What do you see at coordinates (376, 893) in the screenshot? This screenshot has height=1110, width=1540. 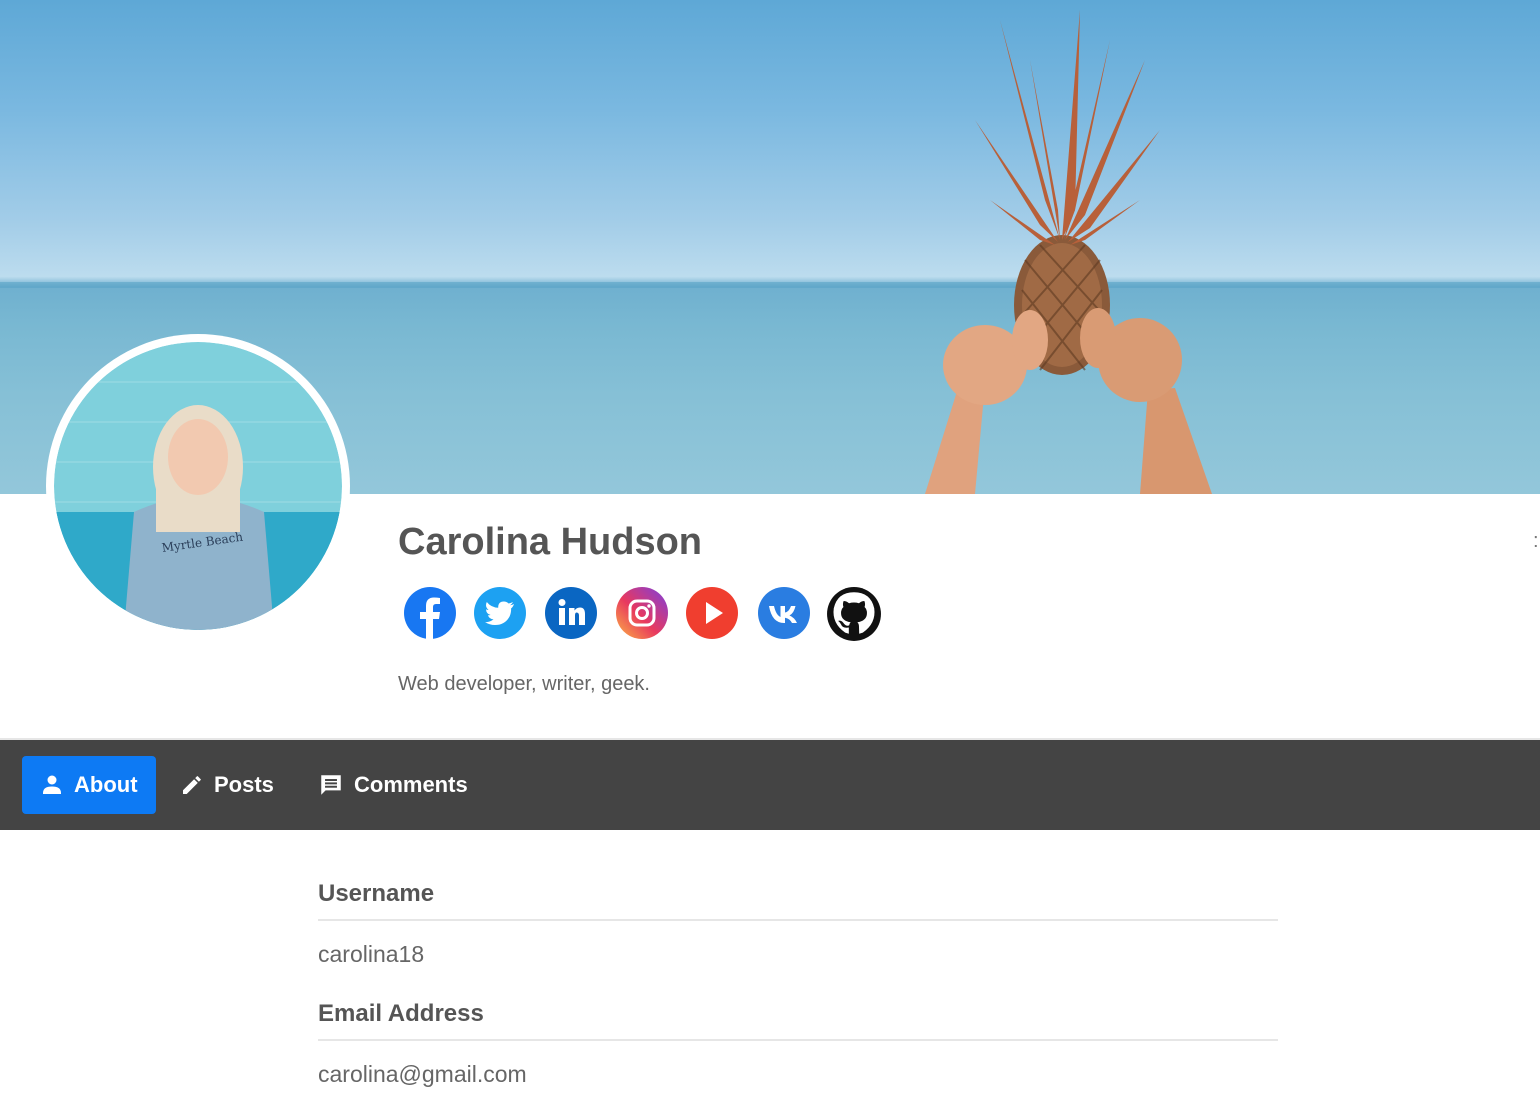 I see `username-label: Username` at bounding box center [376, 893].